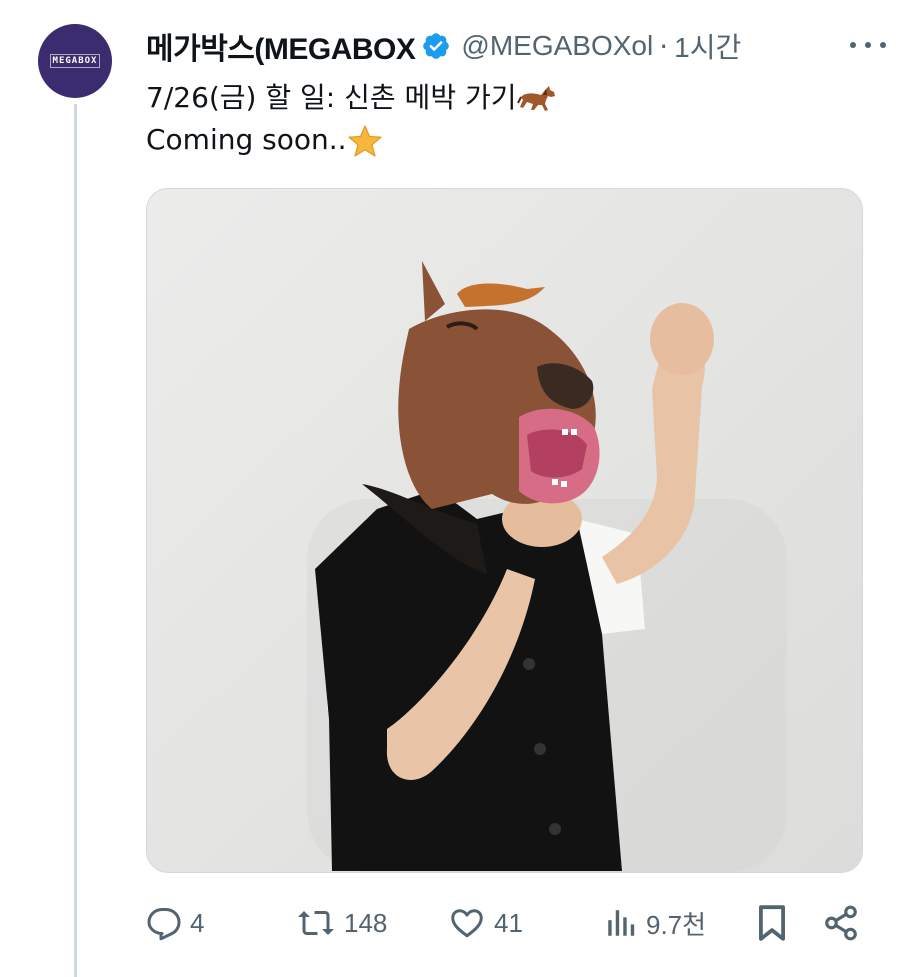  I want to click on reply-button: 4, so click(175, 923).